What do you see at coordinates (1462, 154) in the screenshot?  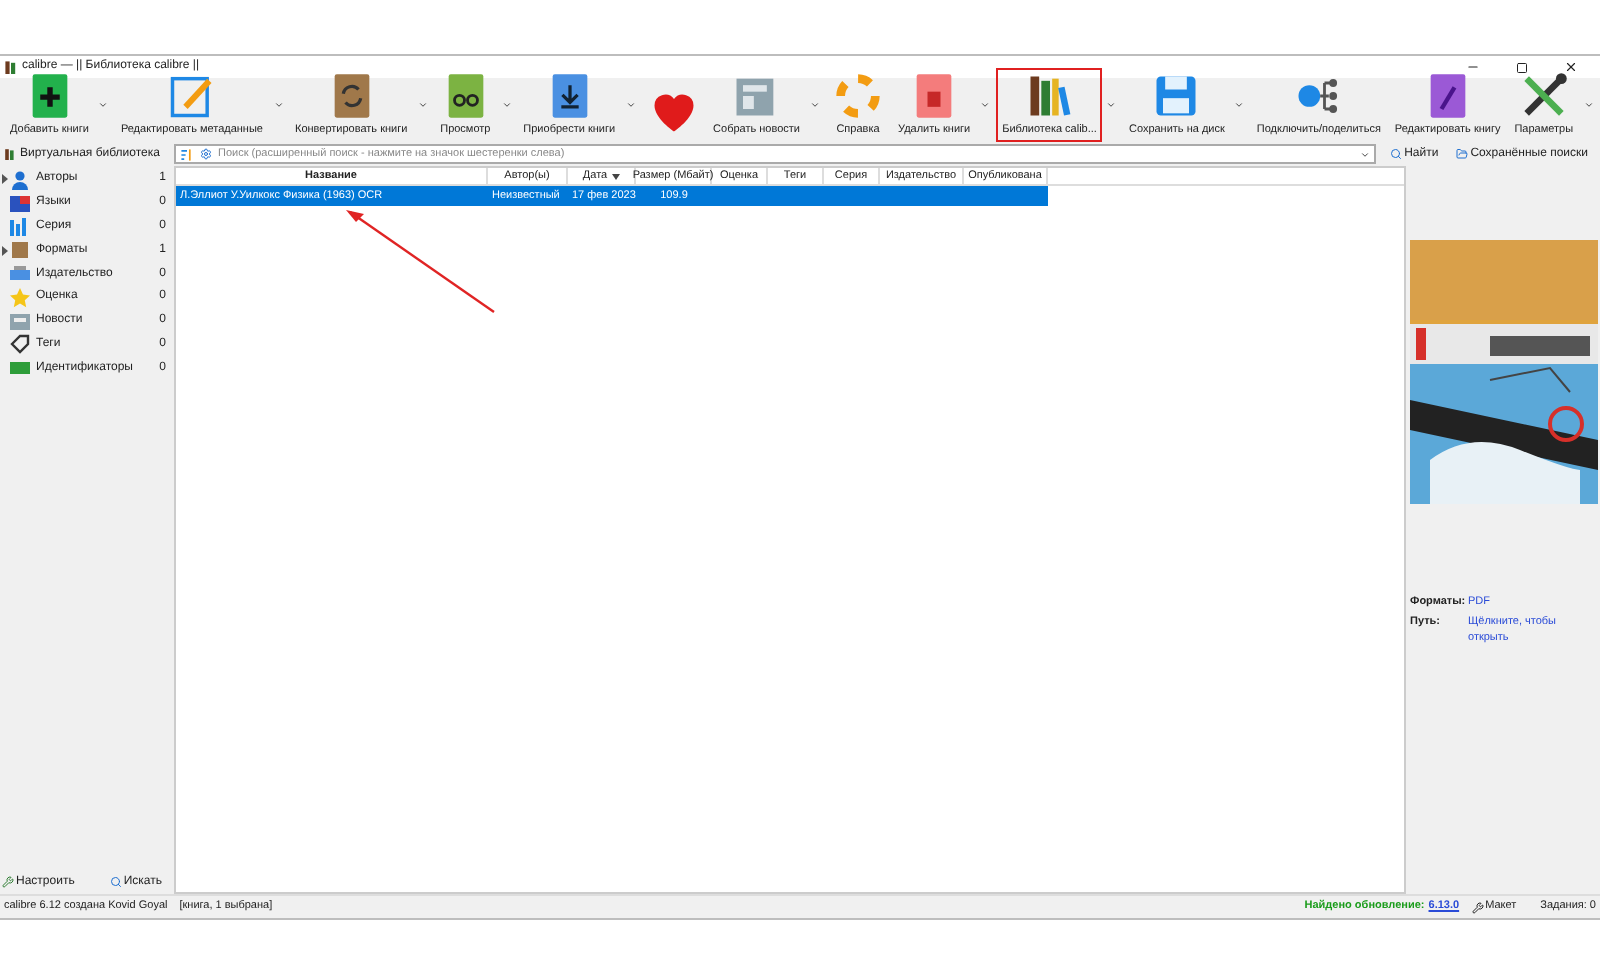 I see `folder-icon` at bounding box center [1462, 154].